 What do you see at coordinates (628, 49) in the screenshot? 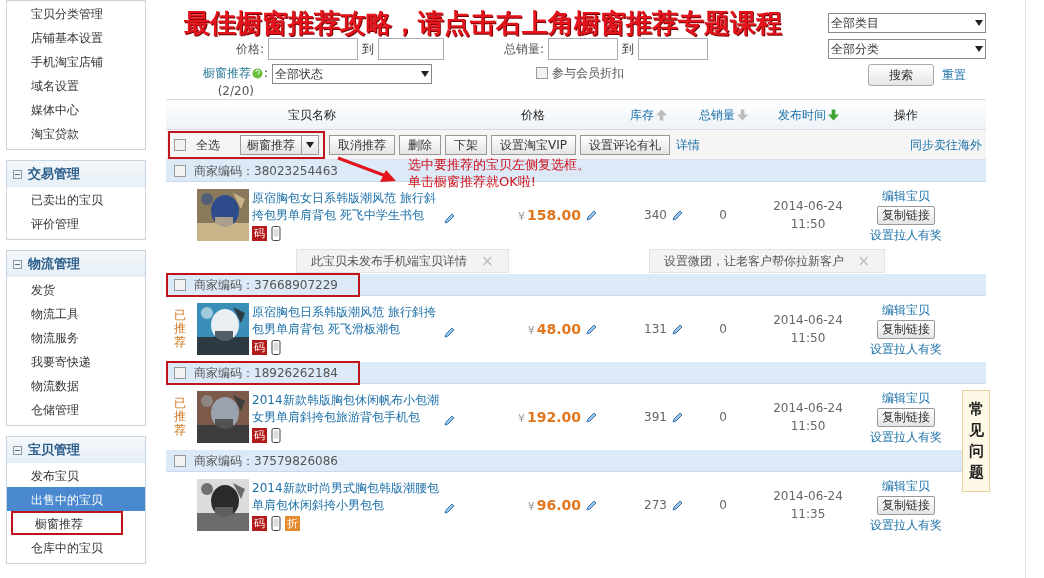
I see `range-label: 到` at bounding box center [628, 49].